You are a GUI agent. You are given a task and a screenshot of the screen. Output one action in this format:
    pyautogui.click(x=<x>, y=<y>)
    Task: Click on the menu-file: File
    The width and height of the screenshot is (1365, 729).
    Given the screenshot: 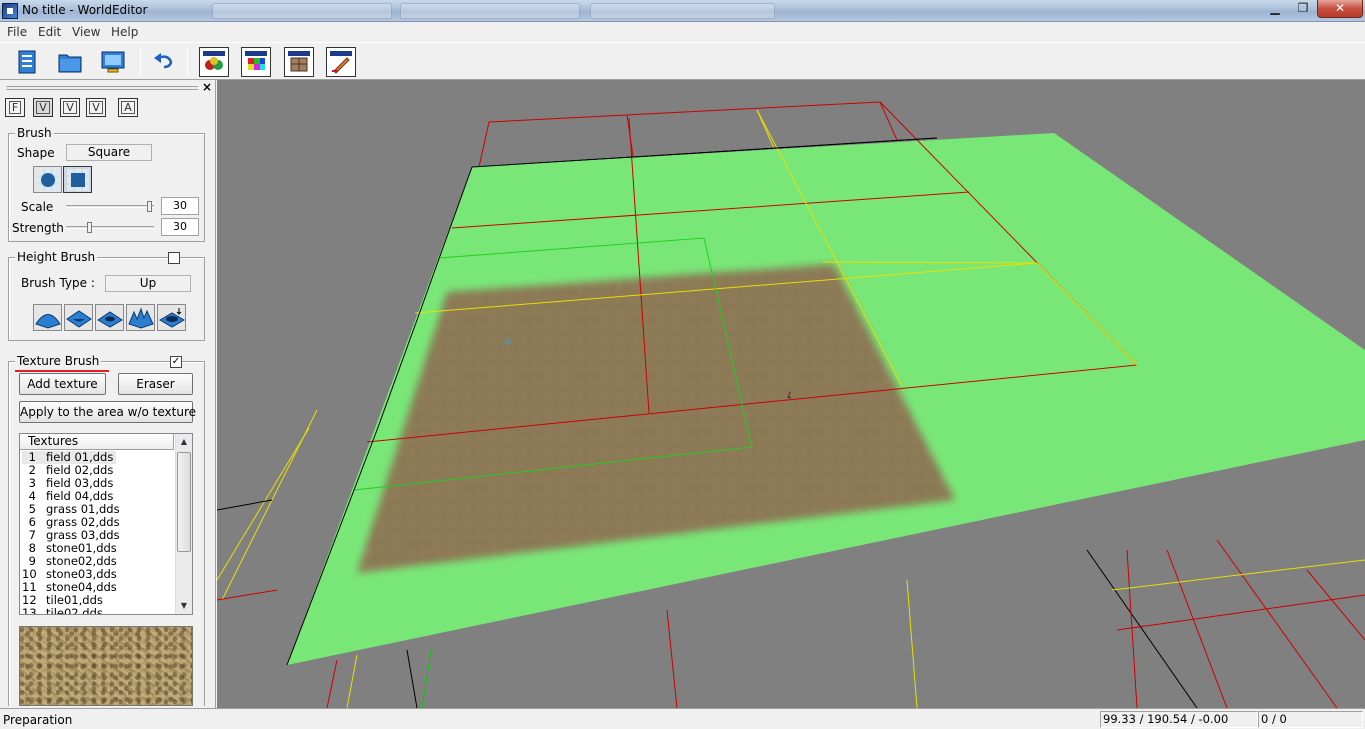 What is the action you would take?
    pyautogui.click(x=17, y=32)
    